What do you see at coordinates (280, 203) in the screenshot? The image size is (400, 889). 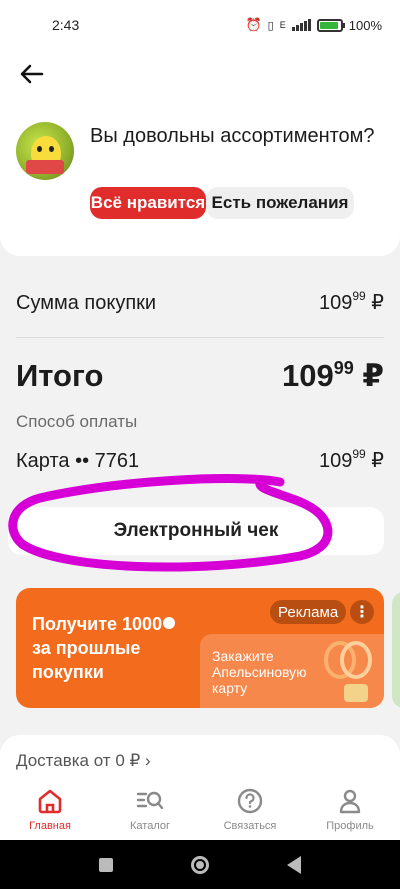 I see `have-wishes-button: Есть пожелания` at bounding box center [280, 203].